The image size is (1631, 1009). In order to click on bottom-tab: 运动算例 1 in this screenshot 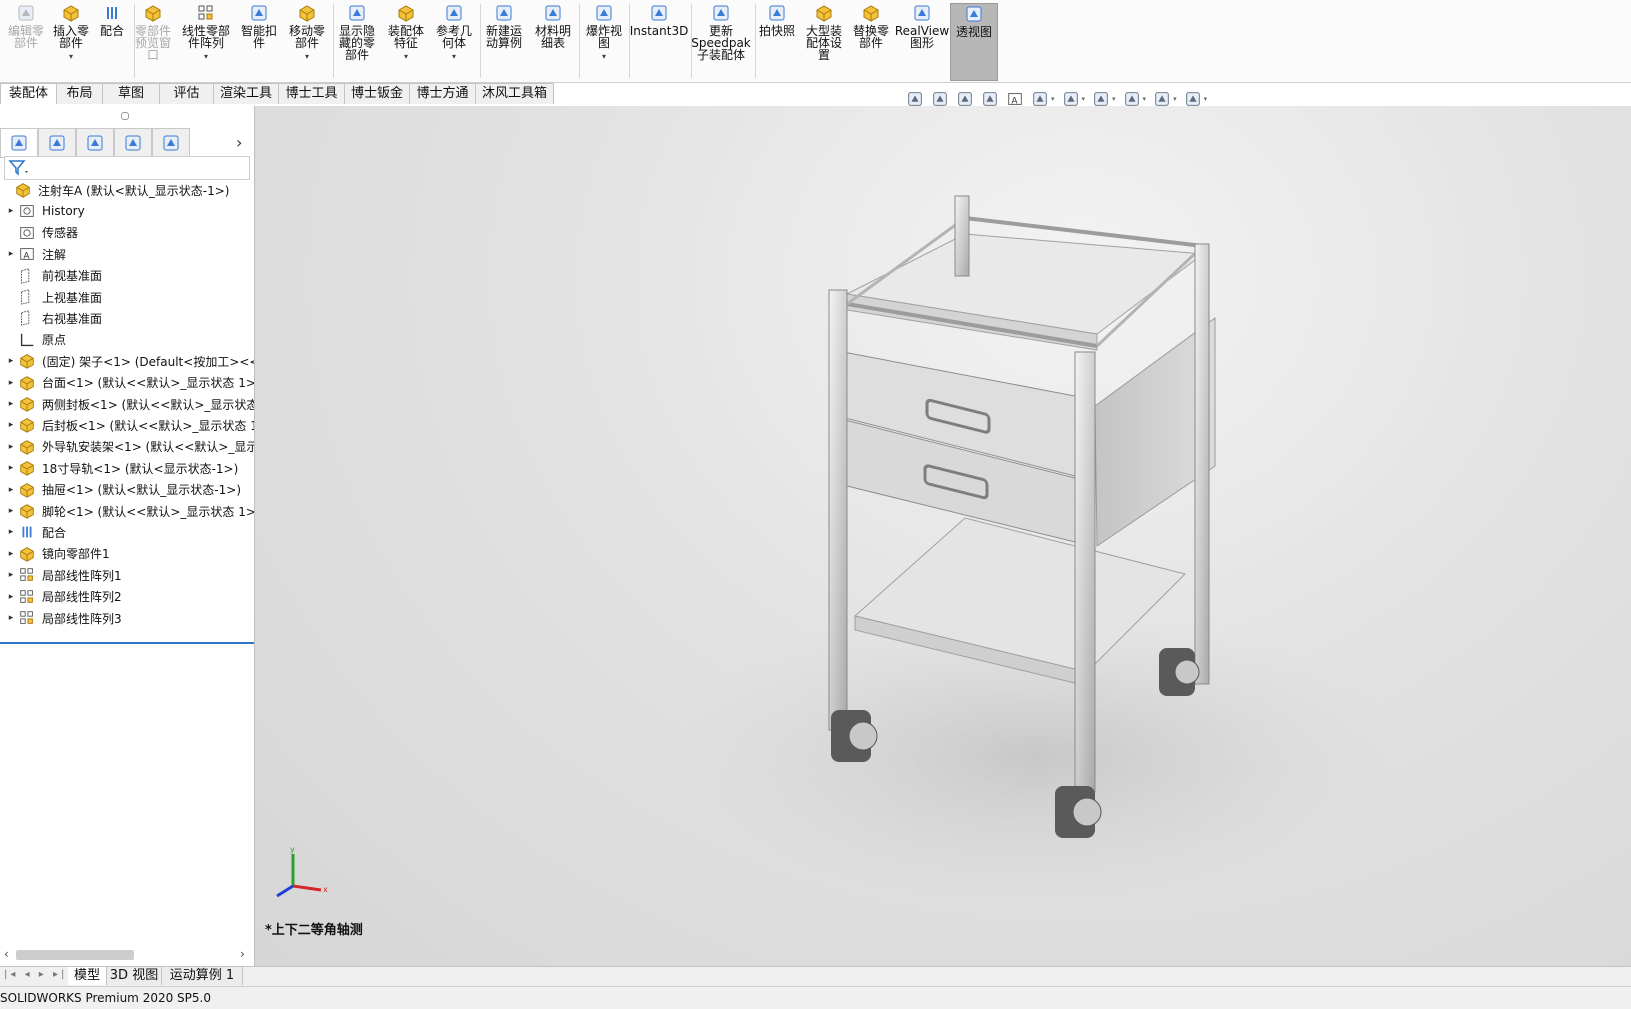, I will do `click(202, 976)`.